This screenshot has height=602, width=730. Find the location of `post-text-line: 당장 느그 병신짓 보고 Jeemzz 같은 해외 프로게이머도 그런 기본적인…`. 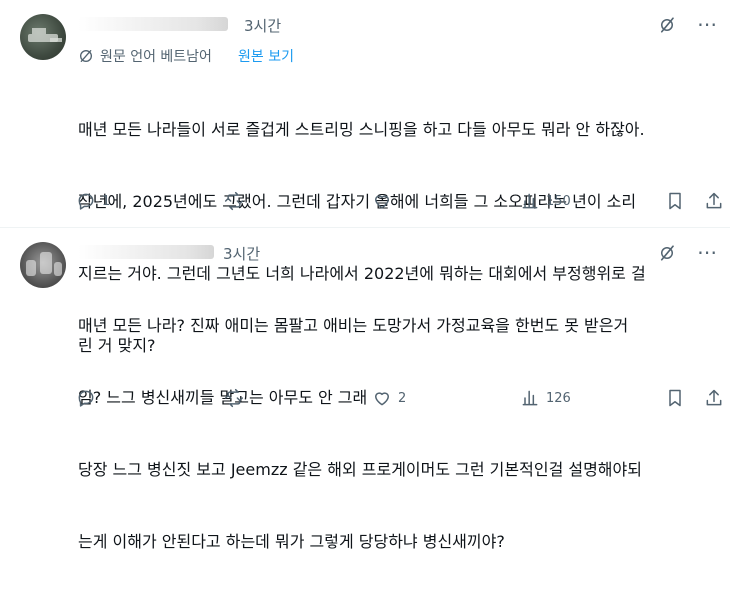

post-text-line: 당장 느그 병신짓 보고 Jeemzz 같은 해외 프로게이머도 그런 기본적인… is located at coordinates (360, 469).